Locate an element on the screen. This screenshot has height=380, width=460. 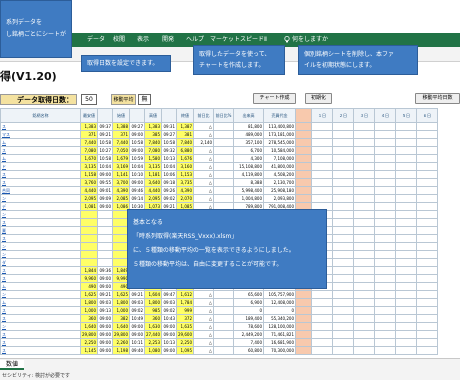
table-cell: 382 is located at coordinates (121, 318).